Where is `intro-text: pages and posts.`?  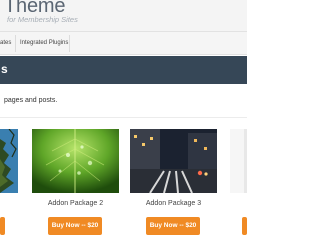
intro-text: pages and posts. is located at coordinates (31, 100).